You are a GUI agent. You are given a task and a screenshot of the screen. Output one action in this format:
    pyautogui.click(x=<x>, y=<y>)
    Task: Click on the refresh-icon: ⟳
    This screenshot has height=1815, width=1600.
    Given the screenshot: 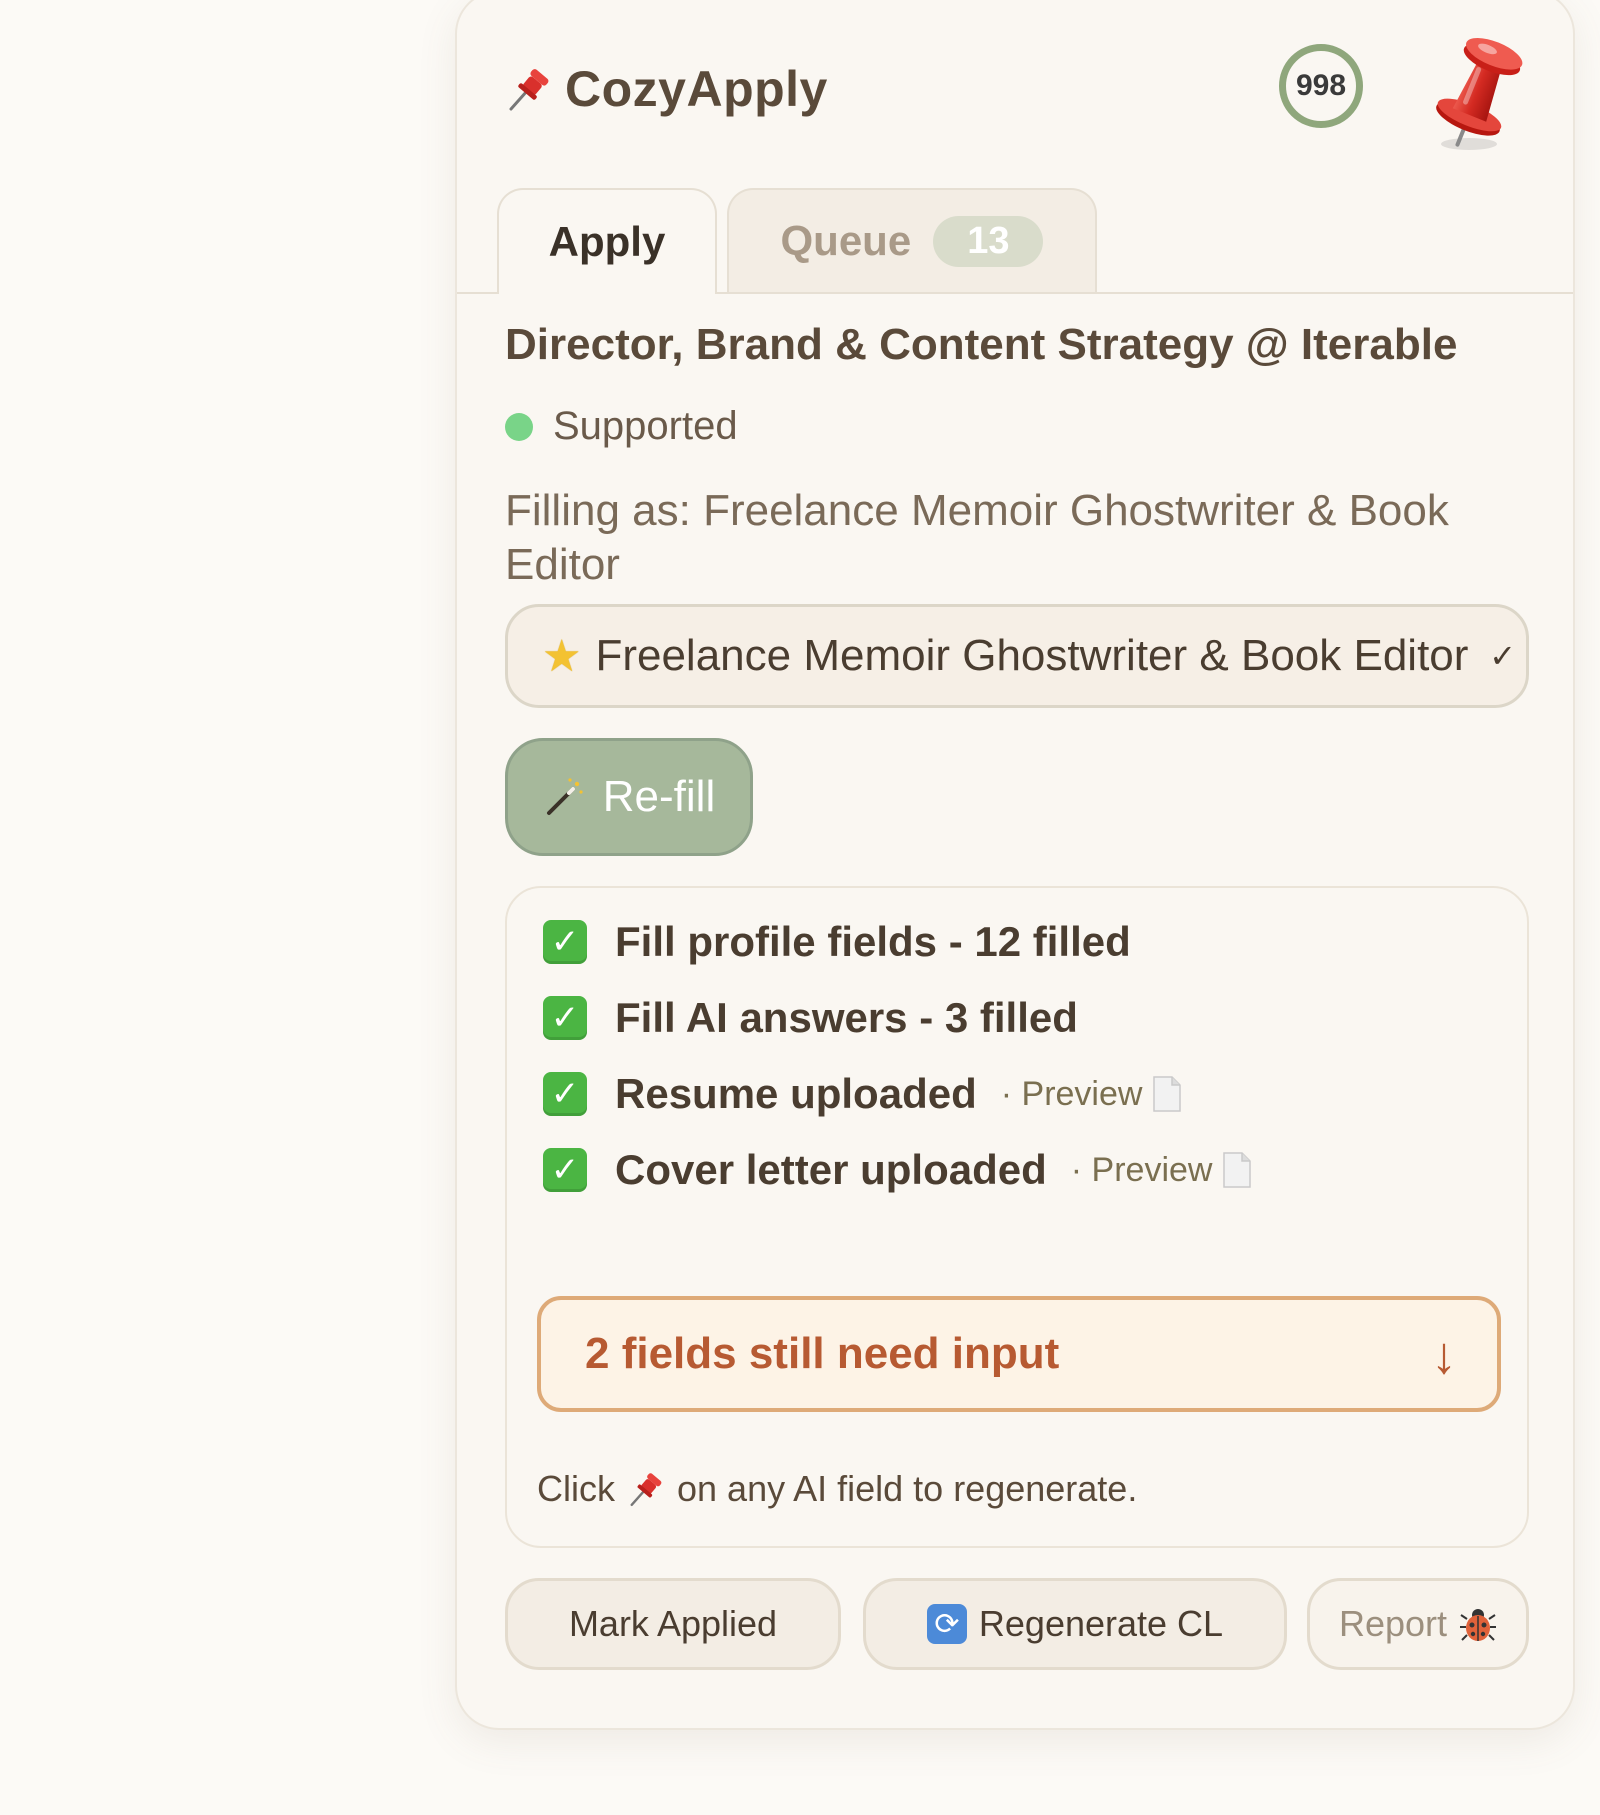 What is the action you would take?
    pyautogui.click(x=946, y=1624)
    